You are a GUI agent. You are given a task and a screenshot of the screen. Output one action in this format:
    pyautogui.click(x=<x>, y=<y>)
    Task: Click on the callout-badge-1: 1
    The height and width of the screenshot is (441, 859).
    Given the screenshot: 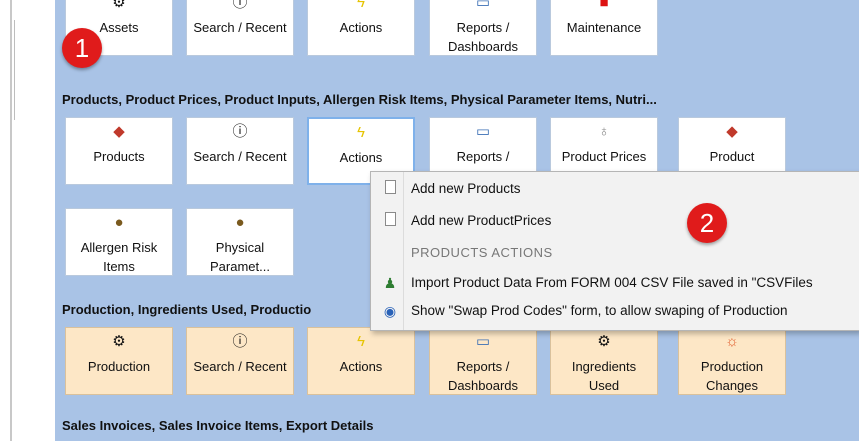 What is the action you would take?
    pyautogui.click(x=82, y=48)
    